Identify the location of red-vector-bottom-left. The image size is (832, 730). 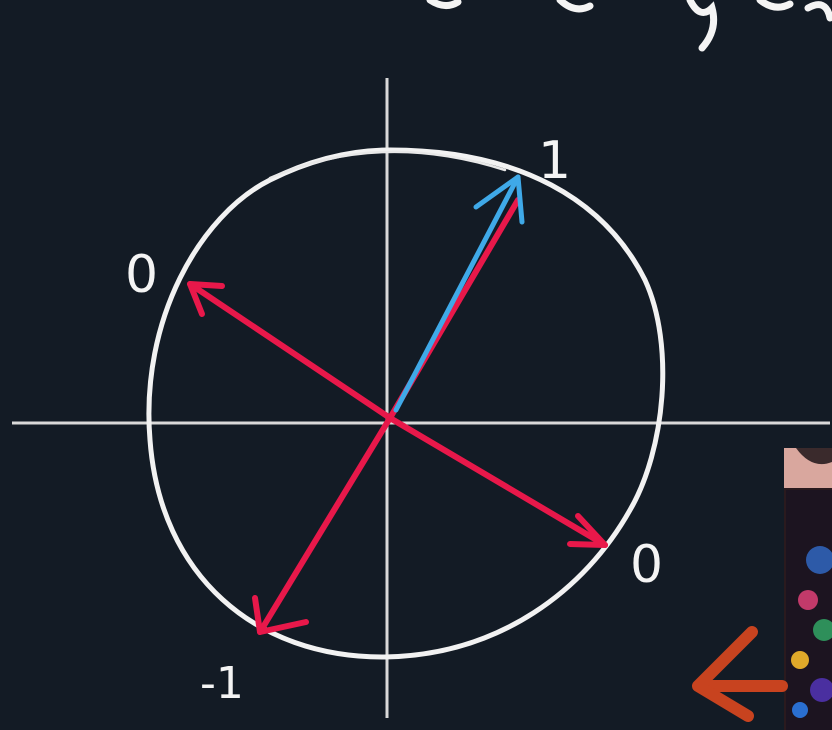
(325, 525).